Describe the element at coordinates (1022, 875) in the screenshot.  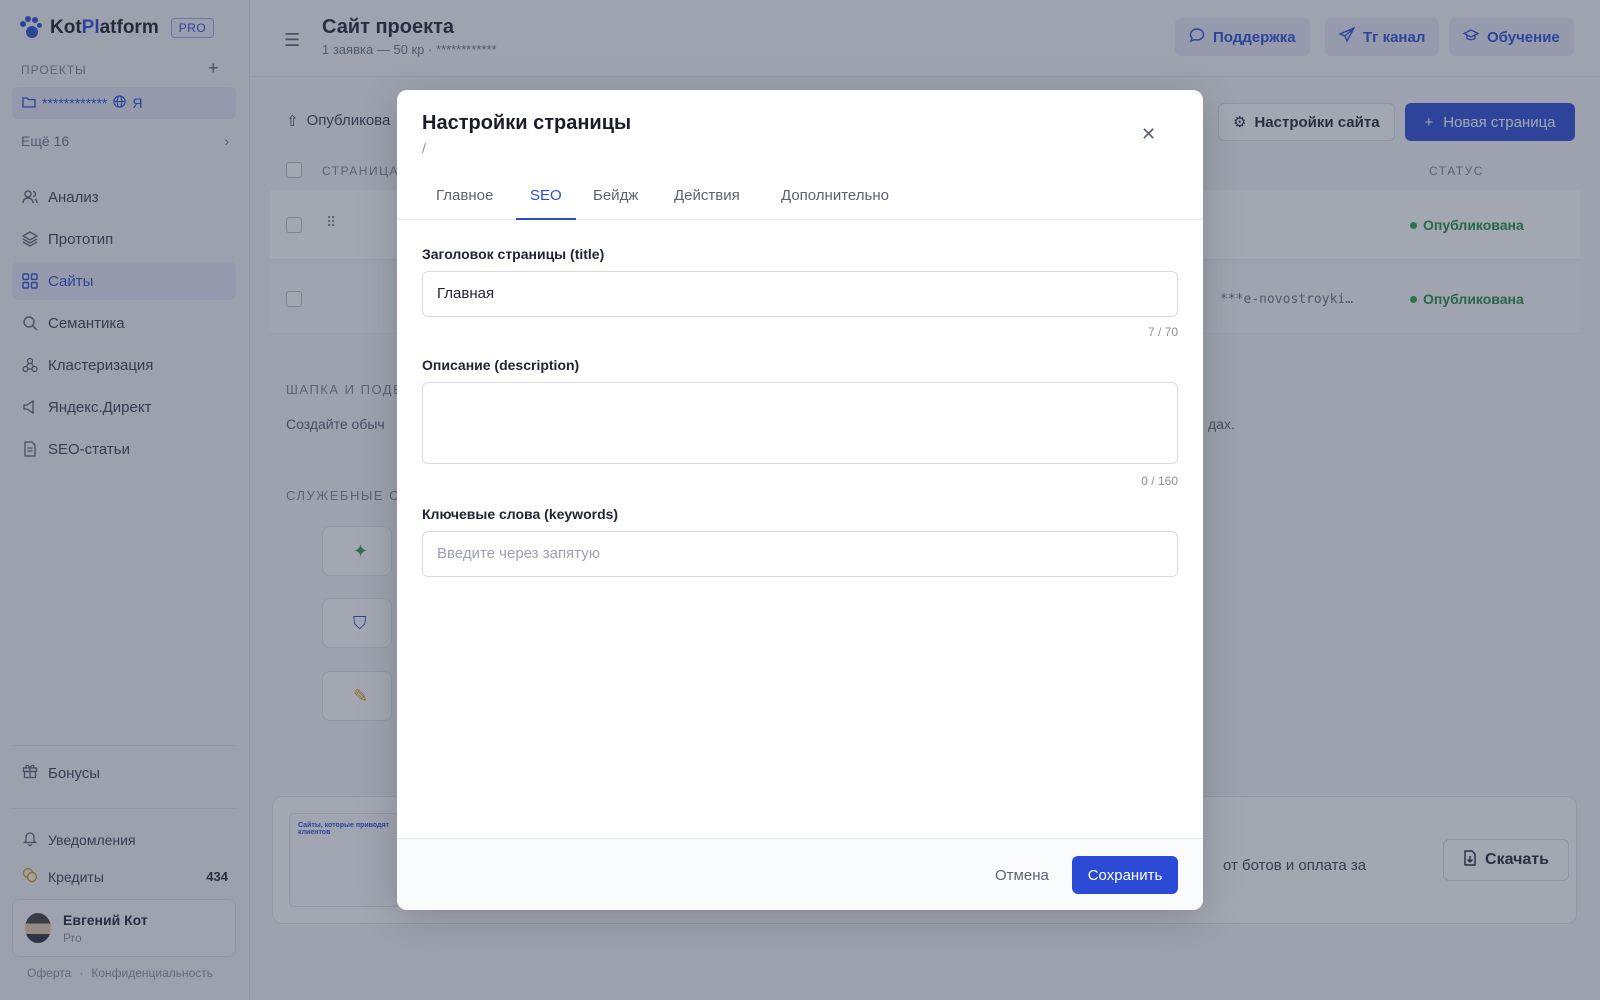
I see `cancel-button: Отмена` at that location.